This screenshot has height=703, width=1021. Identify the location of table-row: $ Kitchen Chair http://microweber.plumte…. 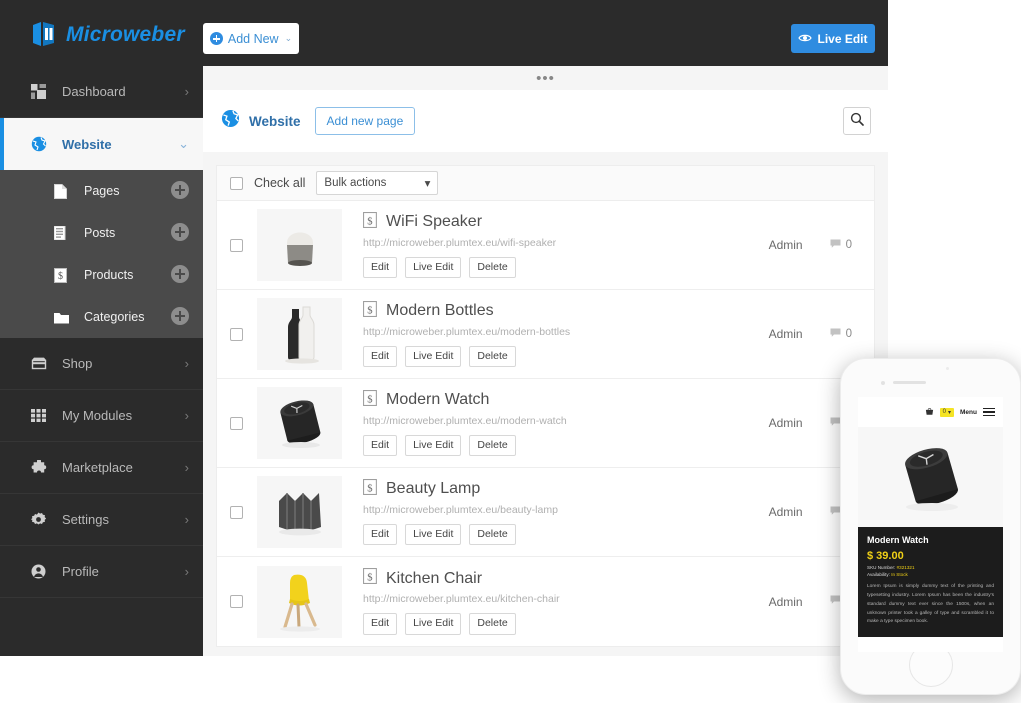
(545, 601).